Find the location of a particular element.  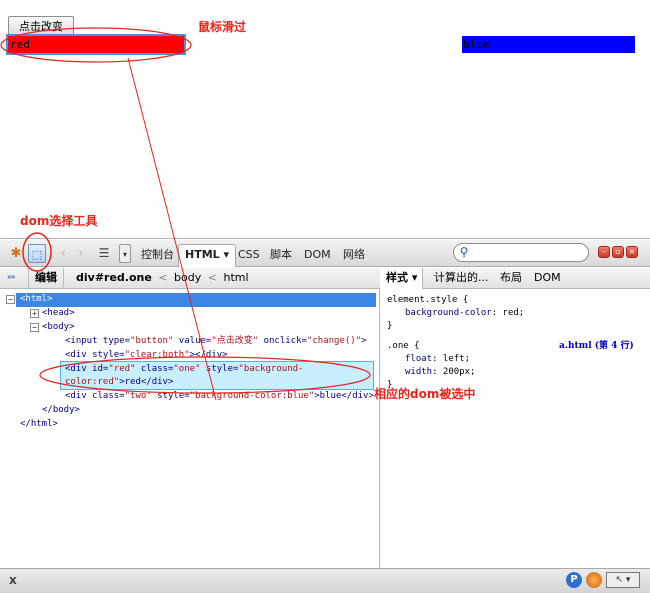

tag-text: <div id= is located at coordinates (87, 369).